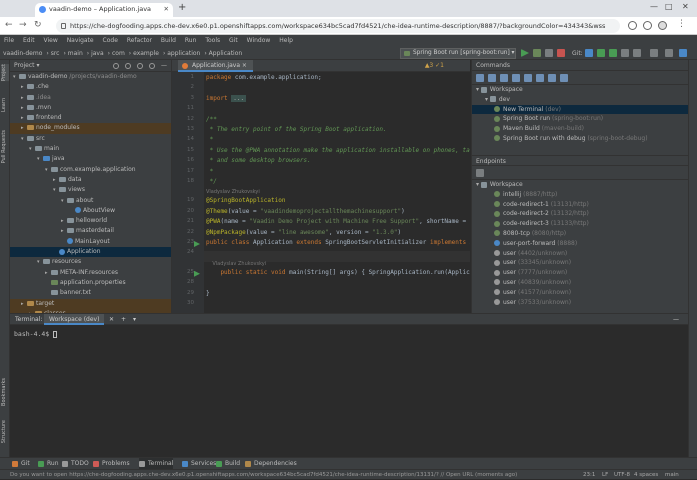  What do you see at coordinates (91, 87) in the screenshot?
I see `project-tree-item: ▸.che` at bounding box center [91, 87].